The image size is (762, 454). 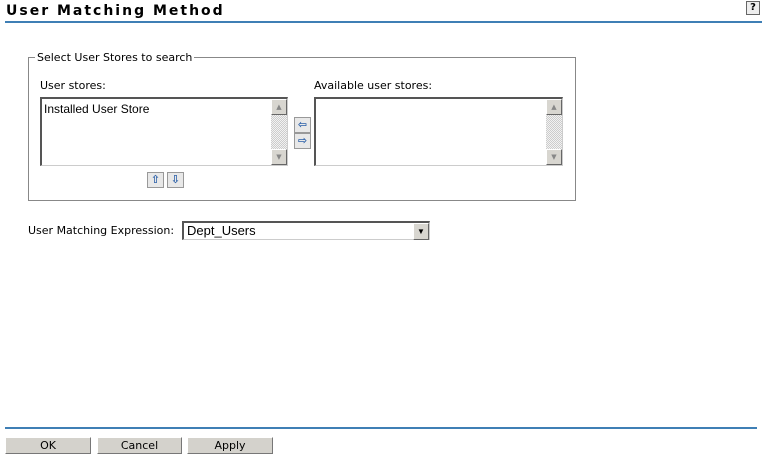 What do you see at coordinates (164, 109) in the screenshot?
I see `list-item: Installed User Store` at bounding box center [164, 109].